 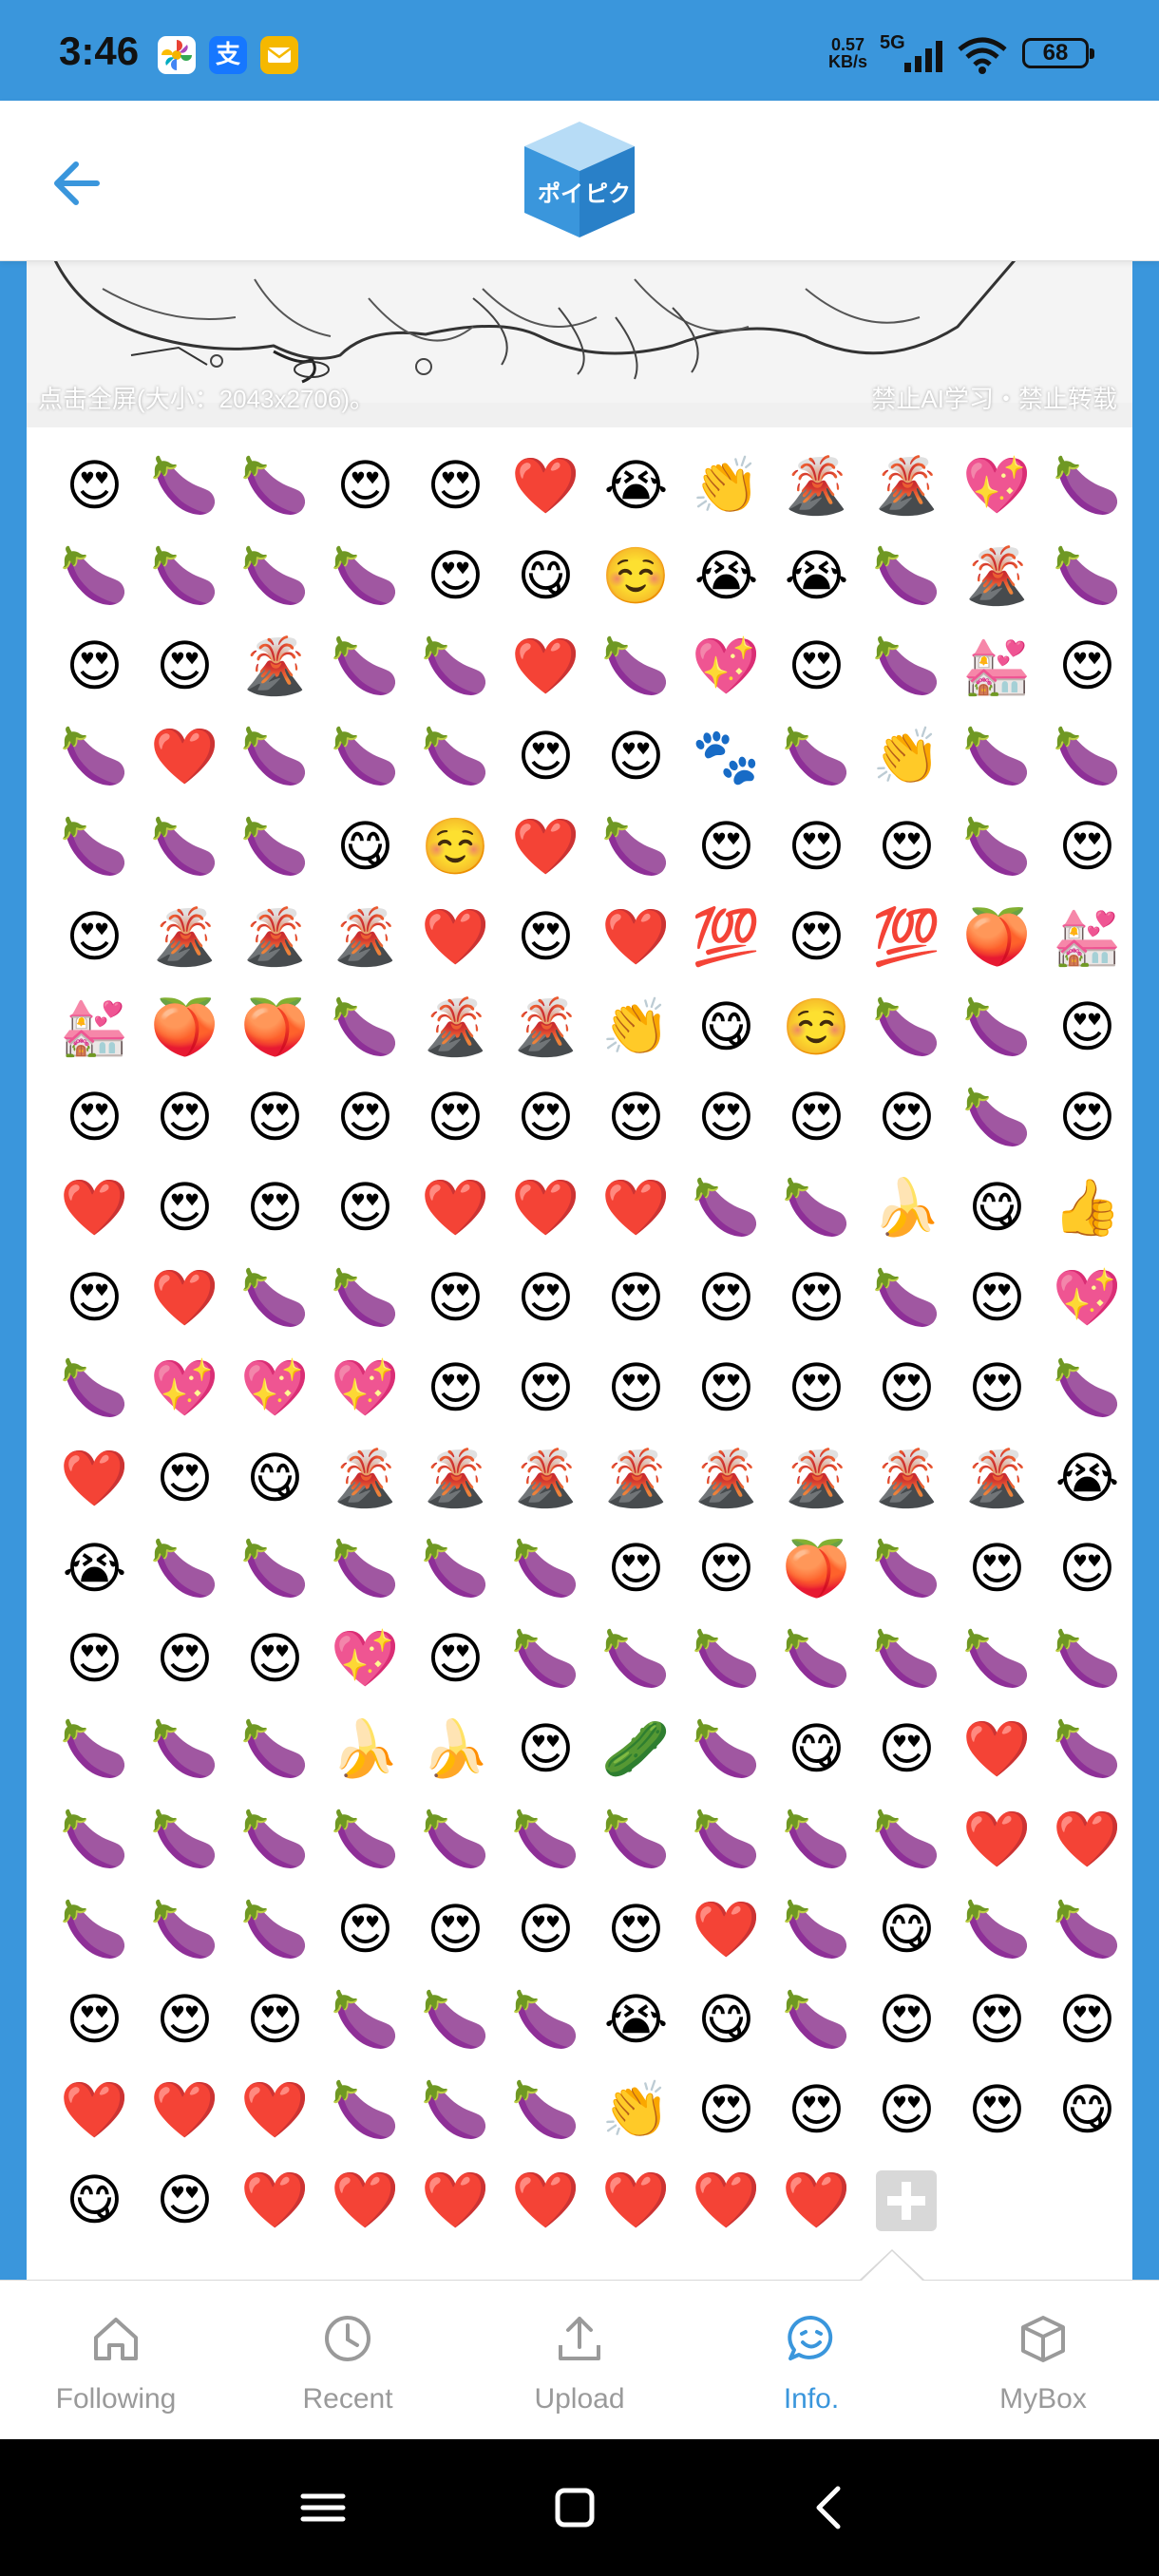 What do you see at coordinates (323, 2507) in the screenshot?
I see `menu-icon` at bounding box center [323, 2507].